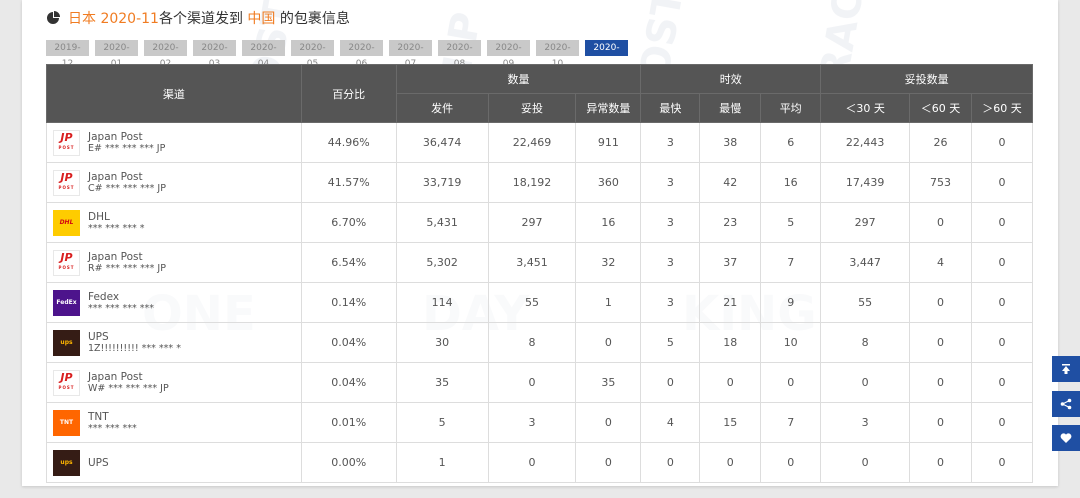 The image size is (1080, 498). Describe the element at coordinates (263, 54) in the screenshot. I see `month-tab: 2020-04` at that location.